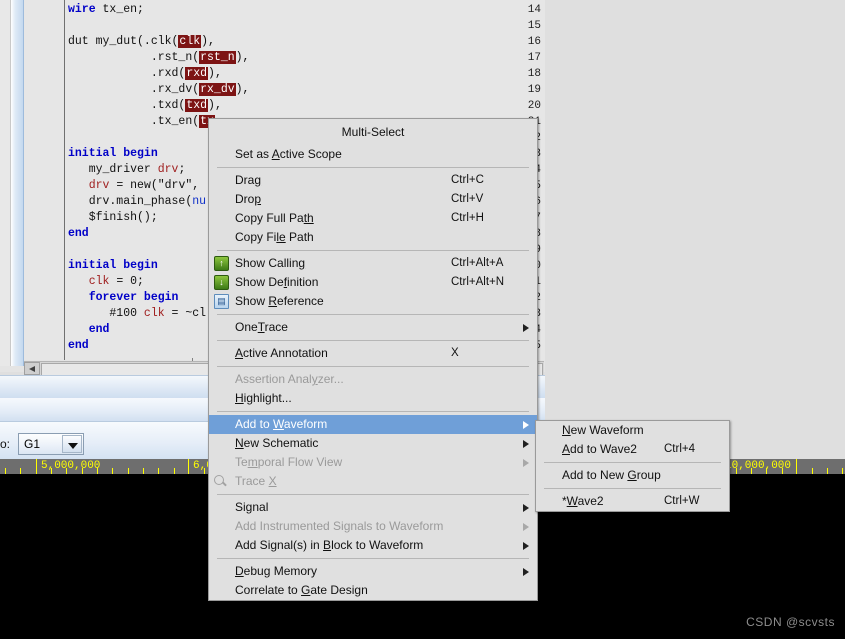 The width and height of the screenshot is (845, 639). What do you see at coordinates (221, 282) in the screenshot?
I see `show-definition-icon: ↓` at bounding box center [221, 282].